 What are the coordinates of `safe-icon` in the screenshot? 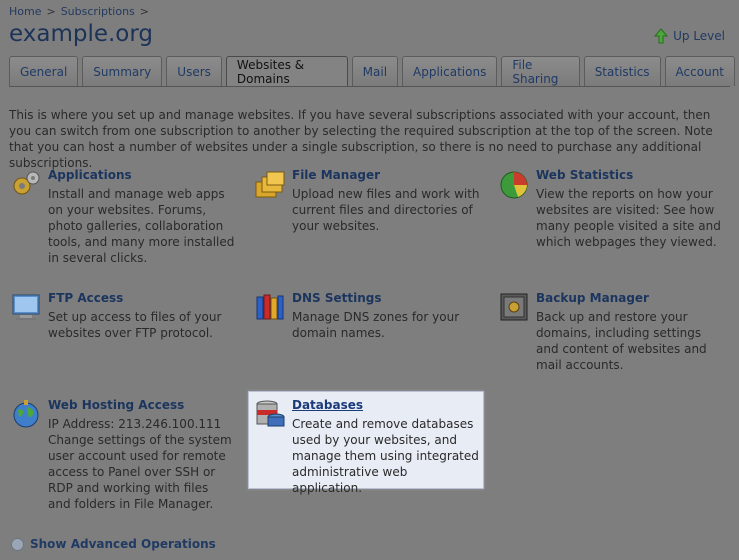 It's located at (514, 307).